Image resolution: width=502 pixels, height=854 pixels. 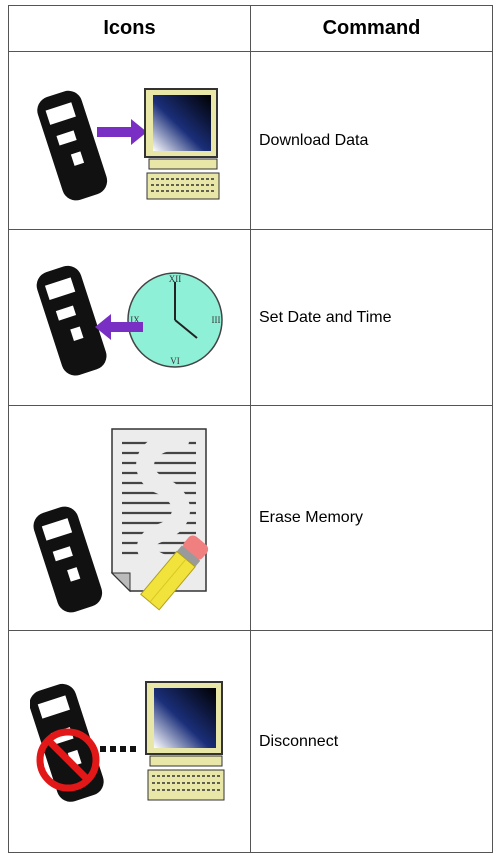 What do you see at coordinates (120, 520) in the screenshot?
I see `erase-memory-icon` at bounding box center [120, 520].